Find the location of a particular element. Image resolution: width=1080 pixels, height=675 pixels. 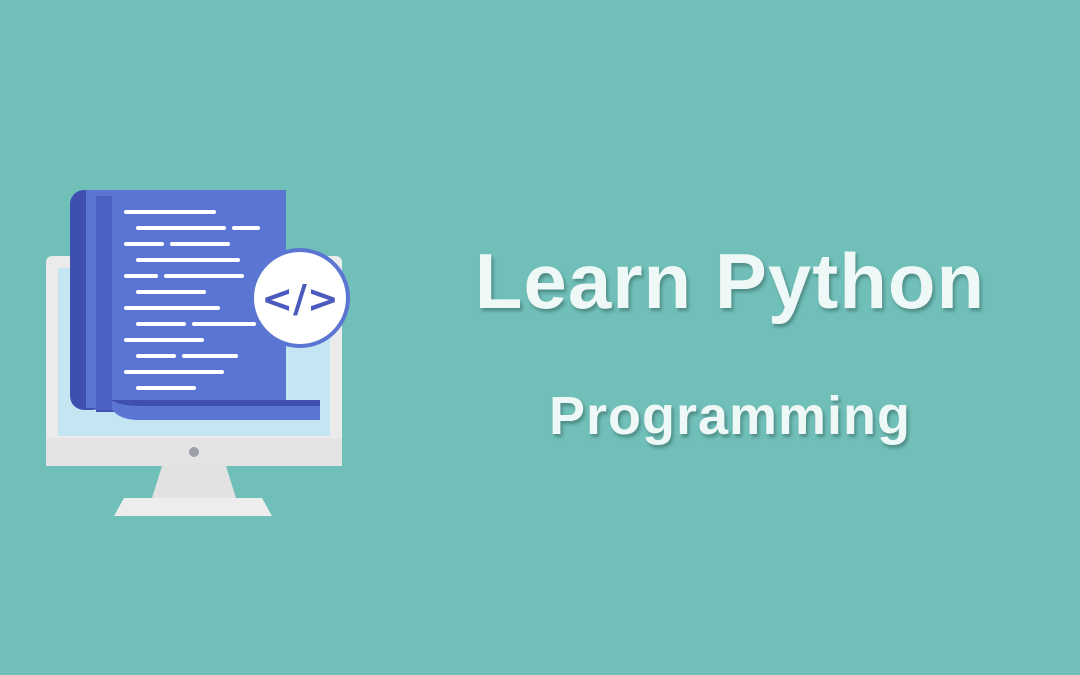

banner-title: Learn Python is located at coordinates (730, 281).